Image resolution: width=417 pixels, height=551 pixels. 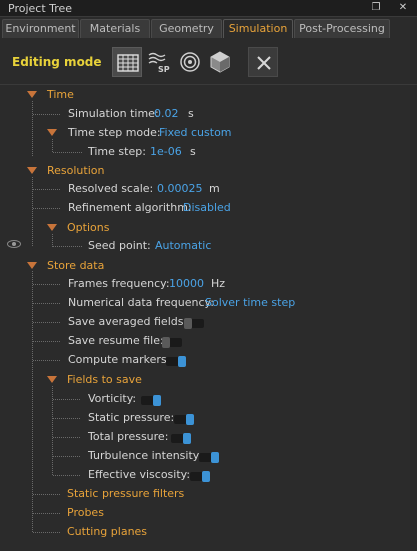 What do you see at coordinates (403, 8) in the screenshot?
I see `close-icon: ✕` at bounding box center [403, 8].